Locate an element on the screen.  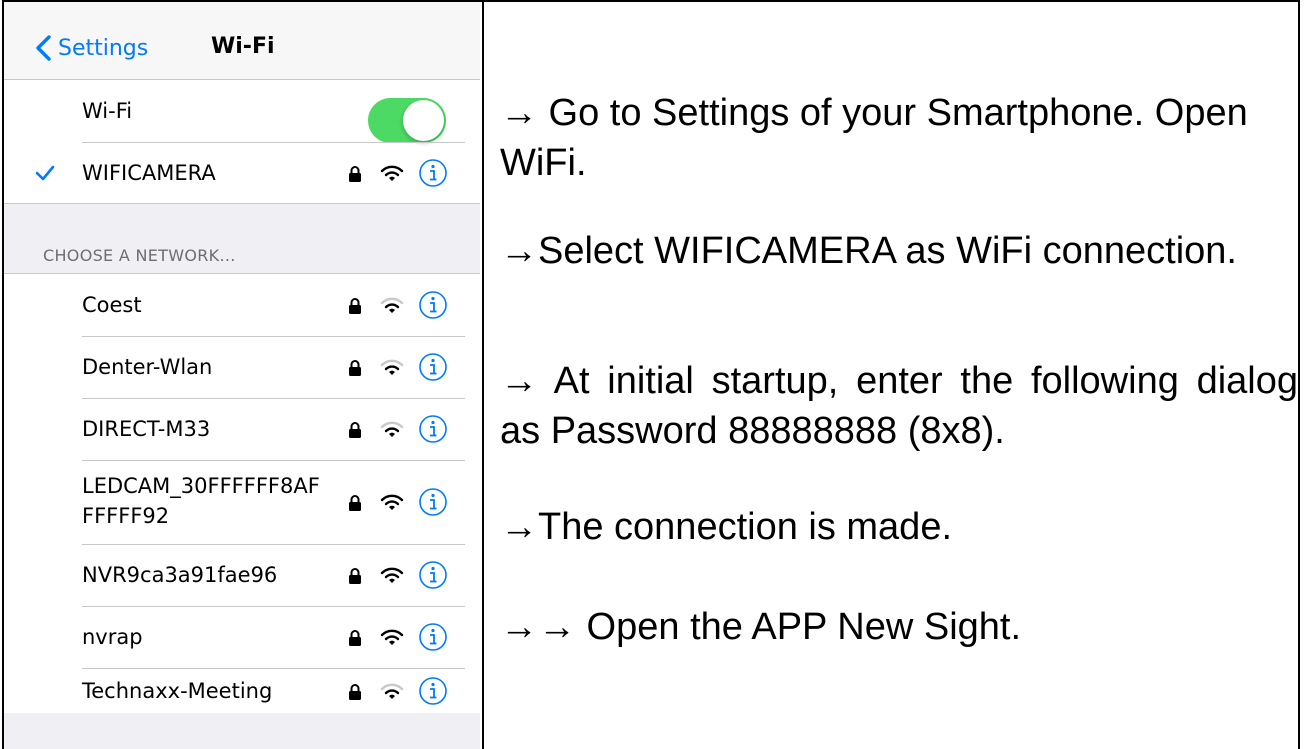
network-name: nvrap is located at coordinates (112, 637).